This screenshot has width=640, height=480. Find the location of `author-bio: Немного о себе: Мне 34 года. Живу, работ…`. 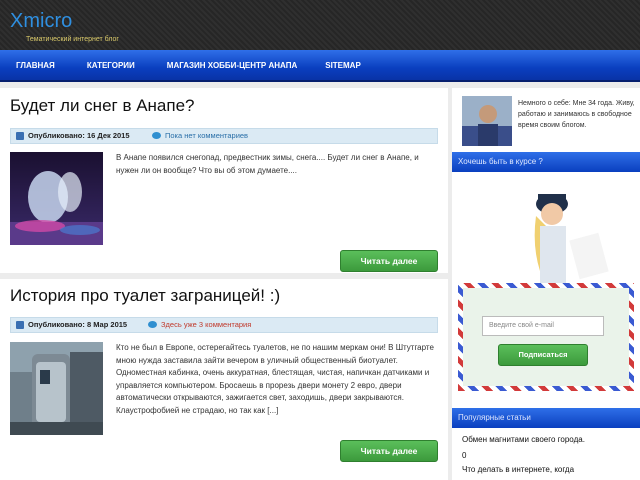

author-bio: Немного о себе: Мне 34 года. Живу, работ… is located at coordinates (576, 114).